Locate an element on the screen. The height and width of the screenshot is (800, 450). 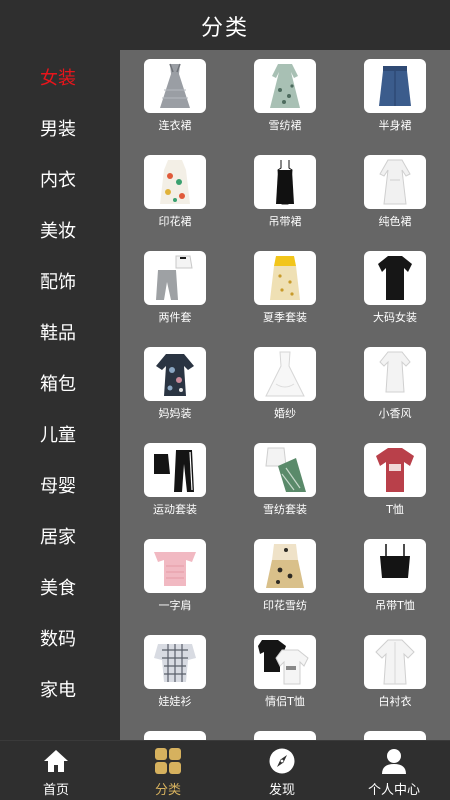
grid-item: T恤 is located at coordinates (395, 479).